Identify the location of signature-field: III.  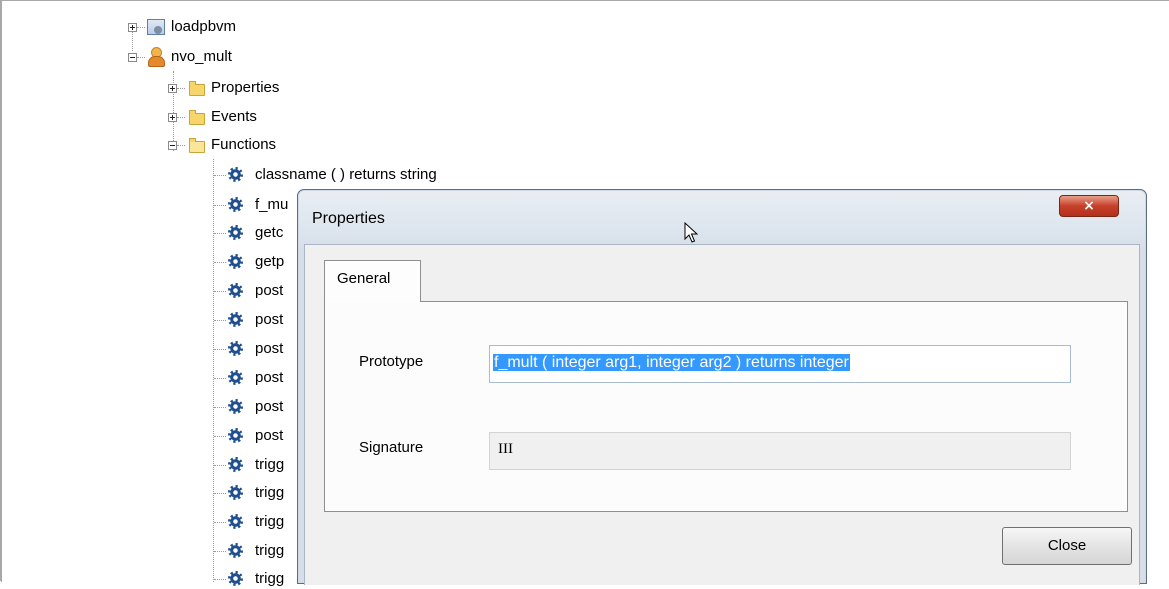
(780, 451).